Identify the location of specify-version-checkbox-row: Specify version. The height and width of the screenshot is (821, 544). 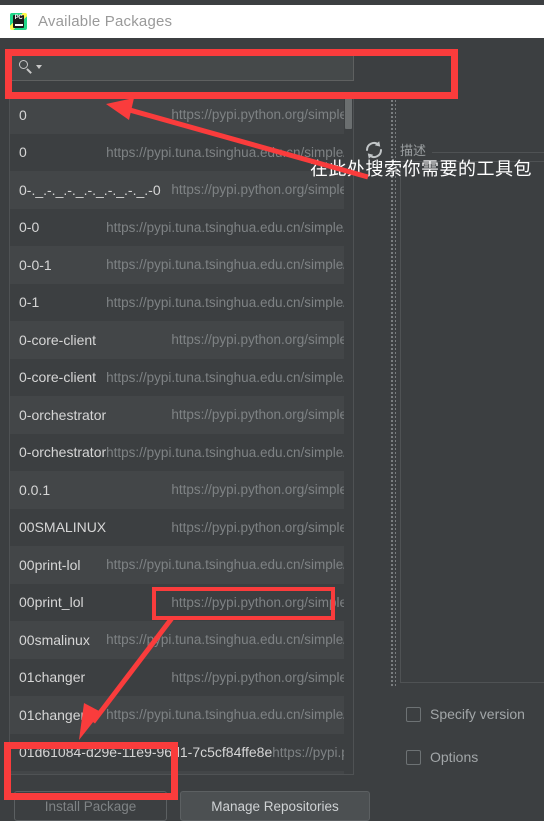
(465, 714).